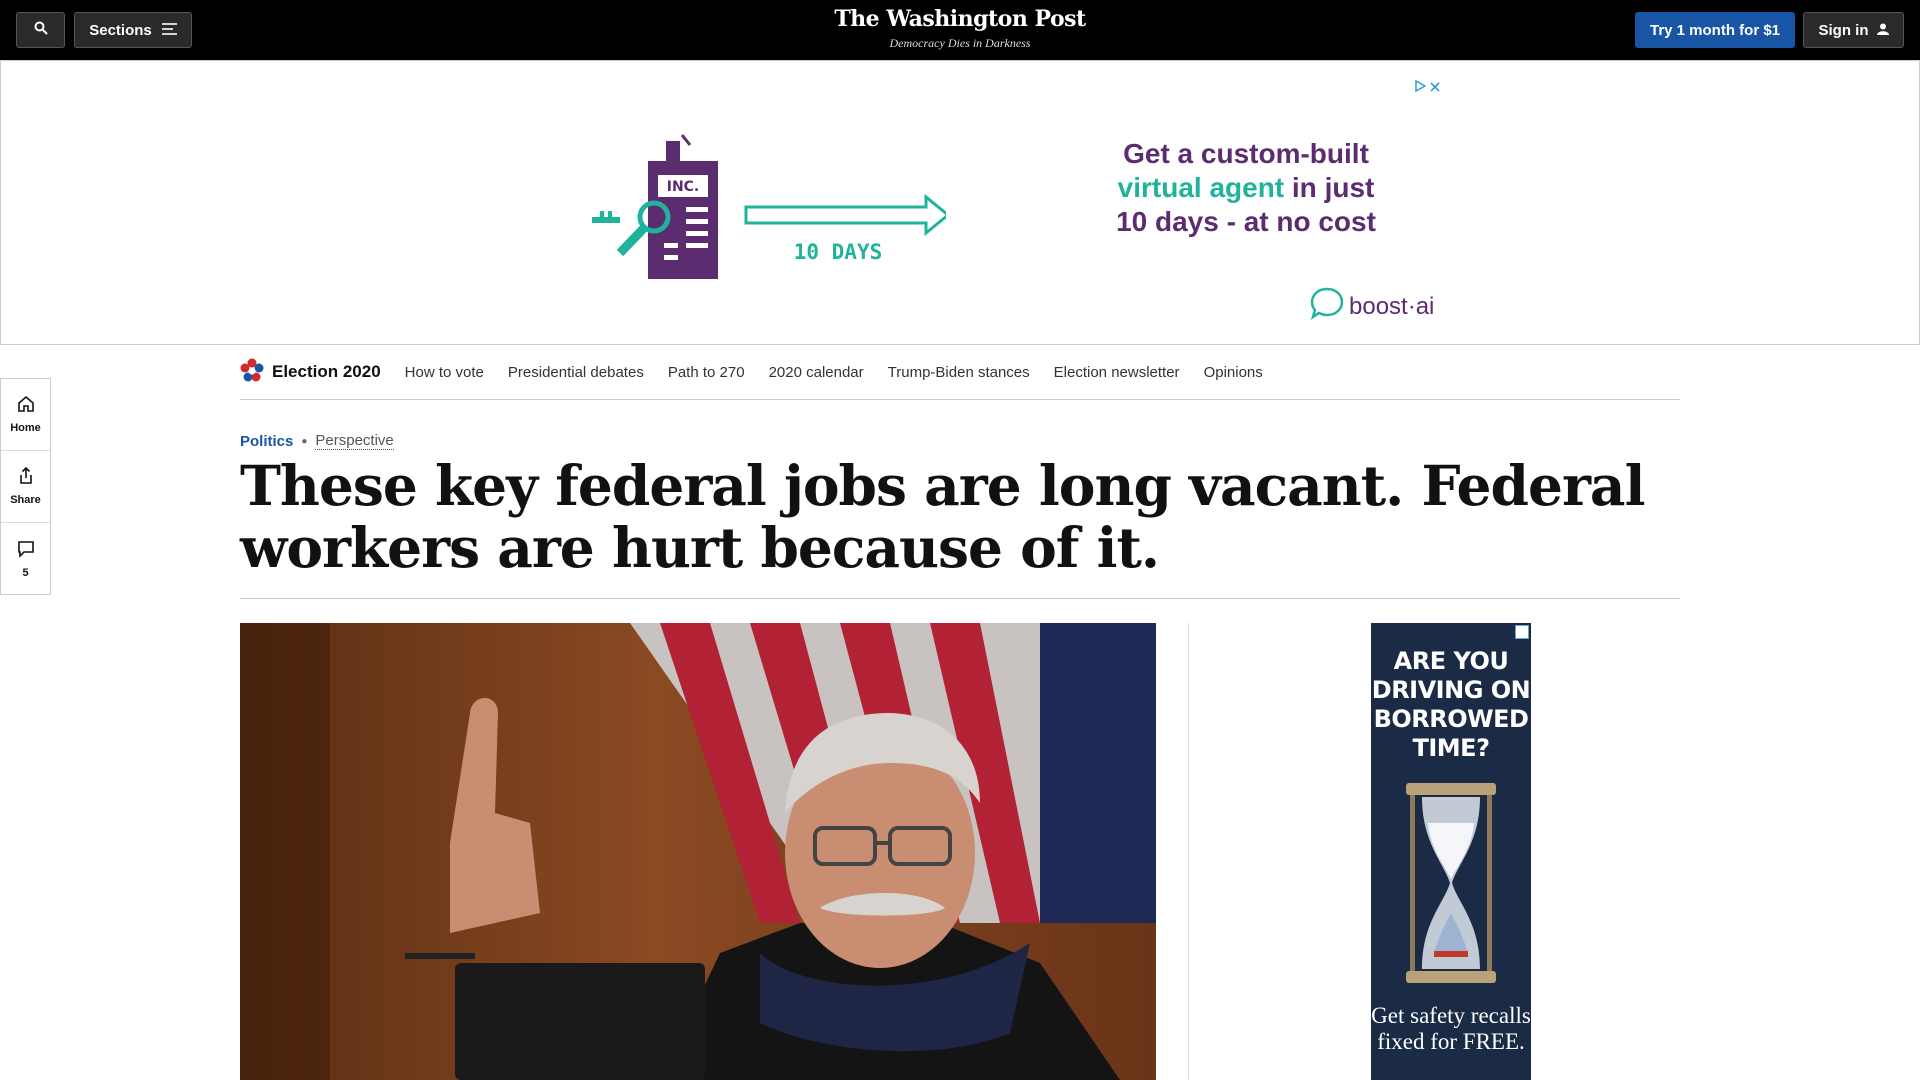 This screenshot has height=1080, width=1920. I want to click on sidebar-ad-headline: ARE YOU DRIVING ON BORROWED TIME?, so click(1451, 704).